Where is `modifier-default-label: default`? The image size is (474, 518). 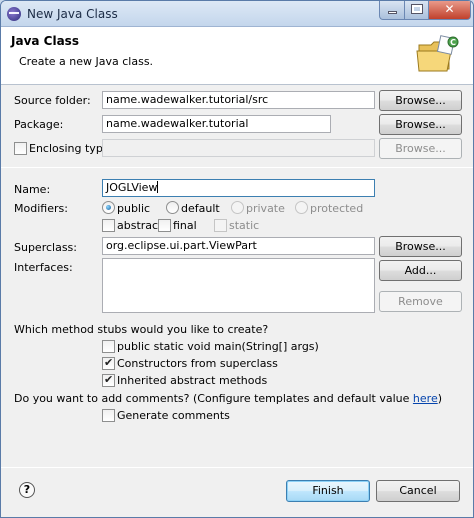
modifier-default-label: default is located at coordinates (200, 208).